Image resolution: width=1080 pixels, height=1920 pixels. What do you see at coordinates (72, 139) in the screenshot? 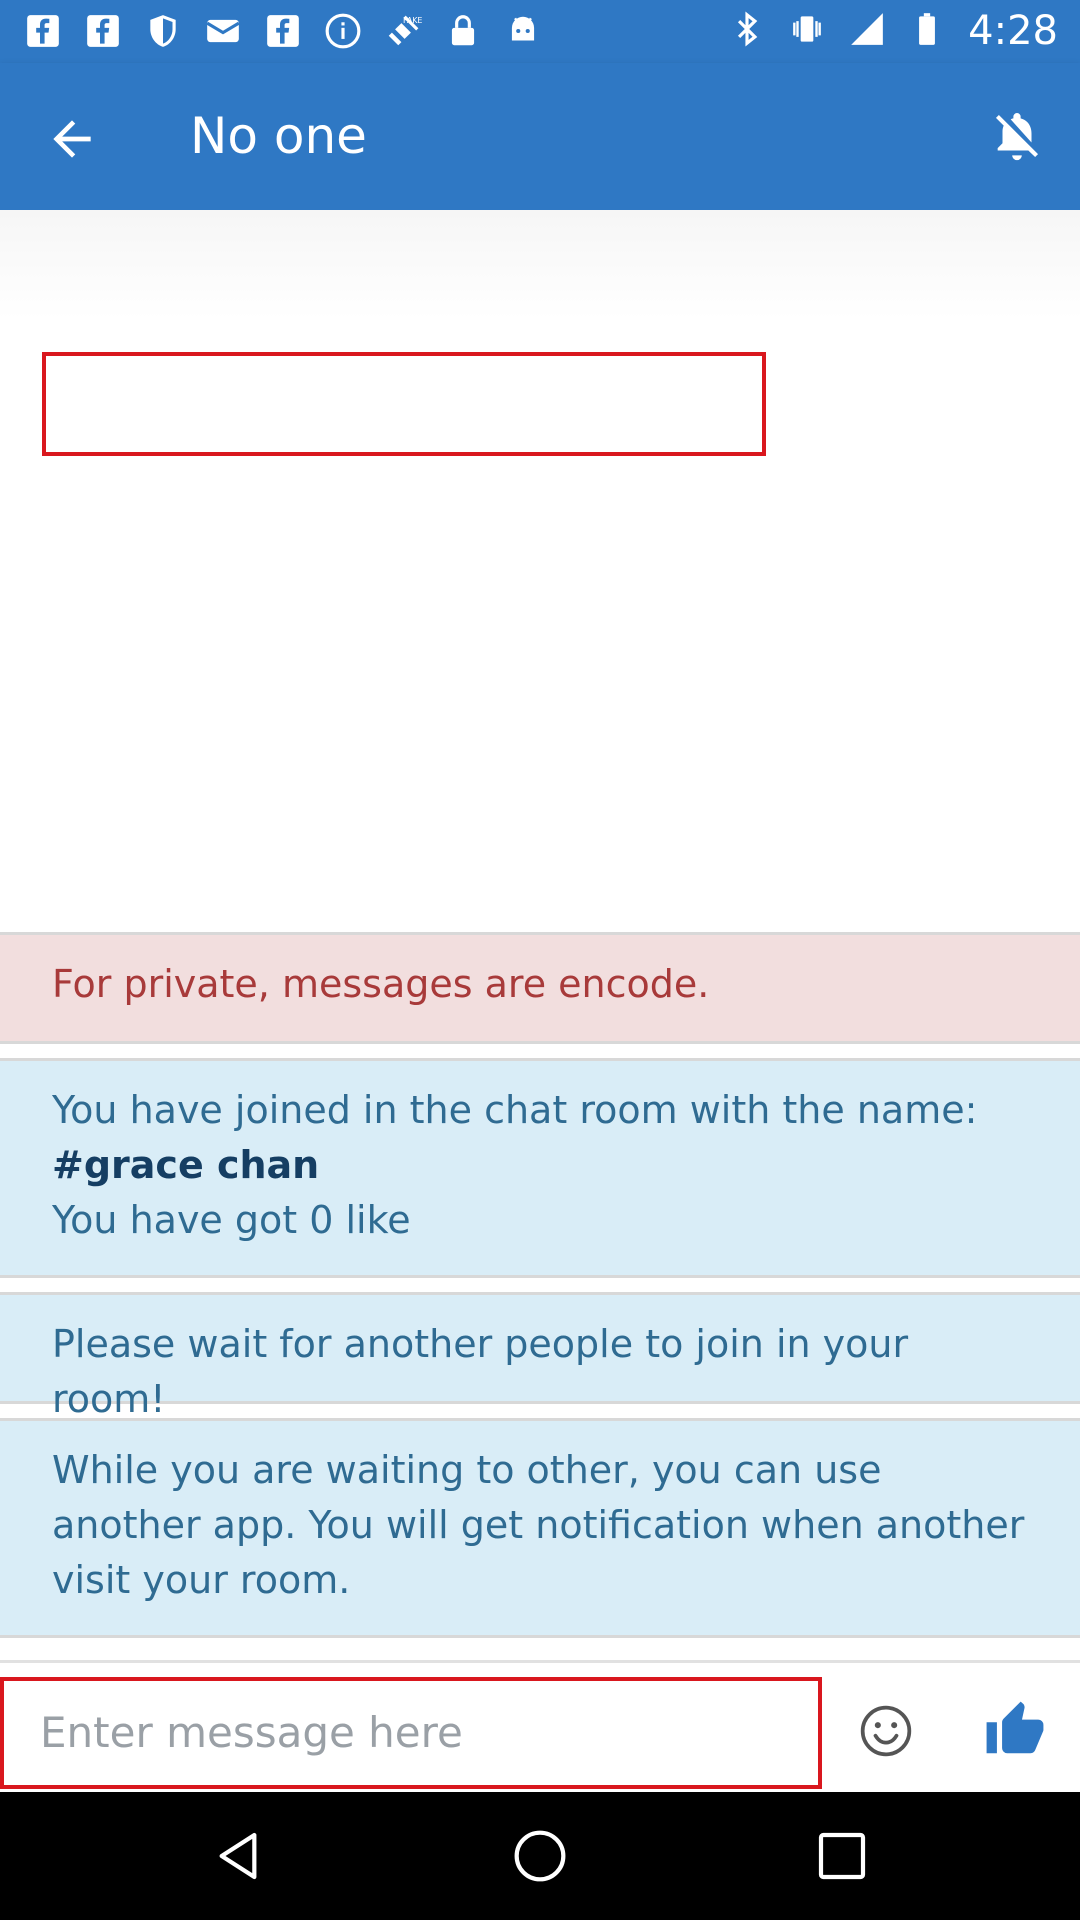
I see `arrow-back-icon` at bounding box center [72, 139].